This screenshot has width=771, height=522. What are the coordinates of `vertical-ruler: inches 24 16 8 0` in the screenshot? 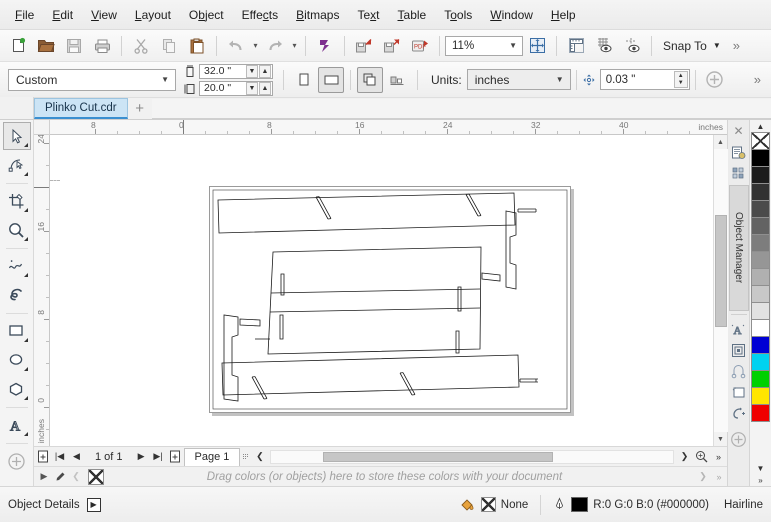 It's located at (42, 290).